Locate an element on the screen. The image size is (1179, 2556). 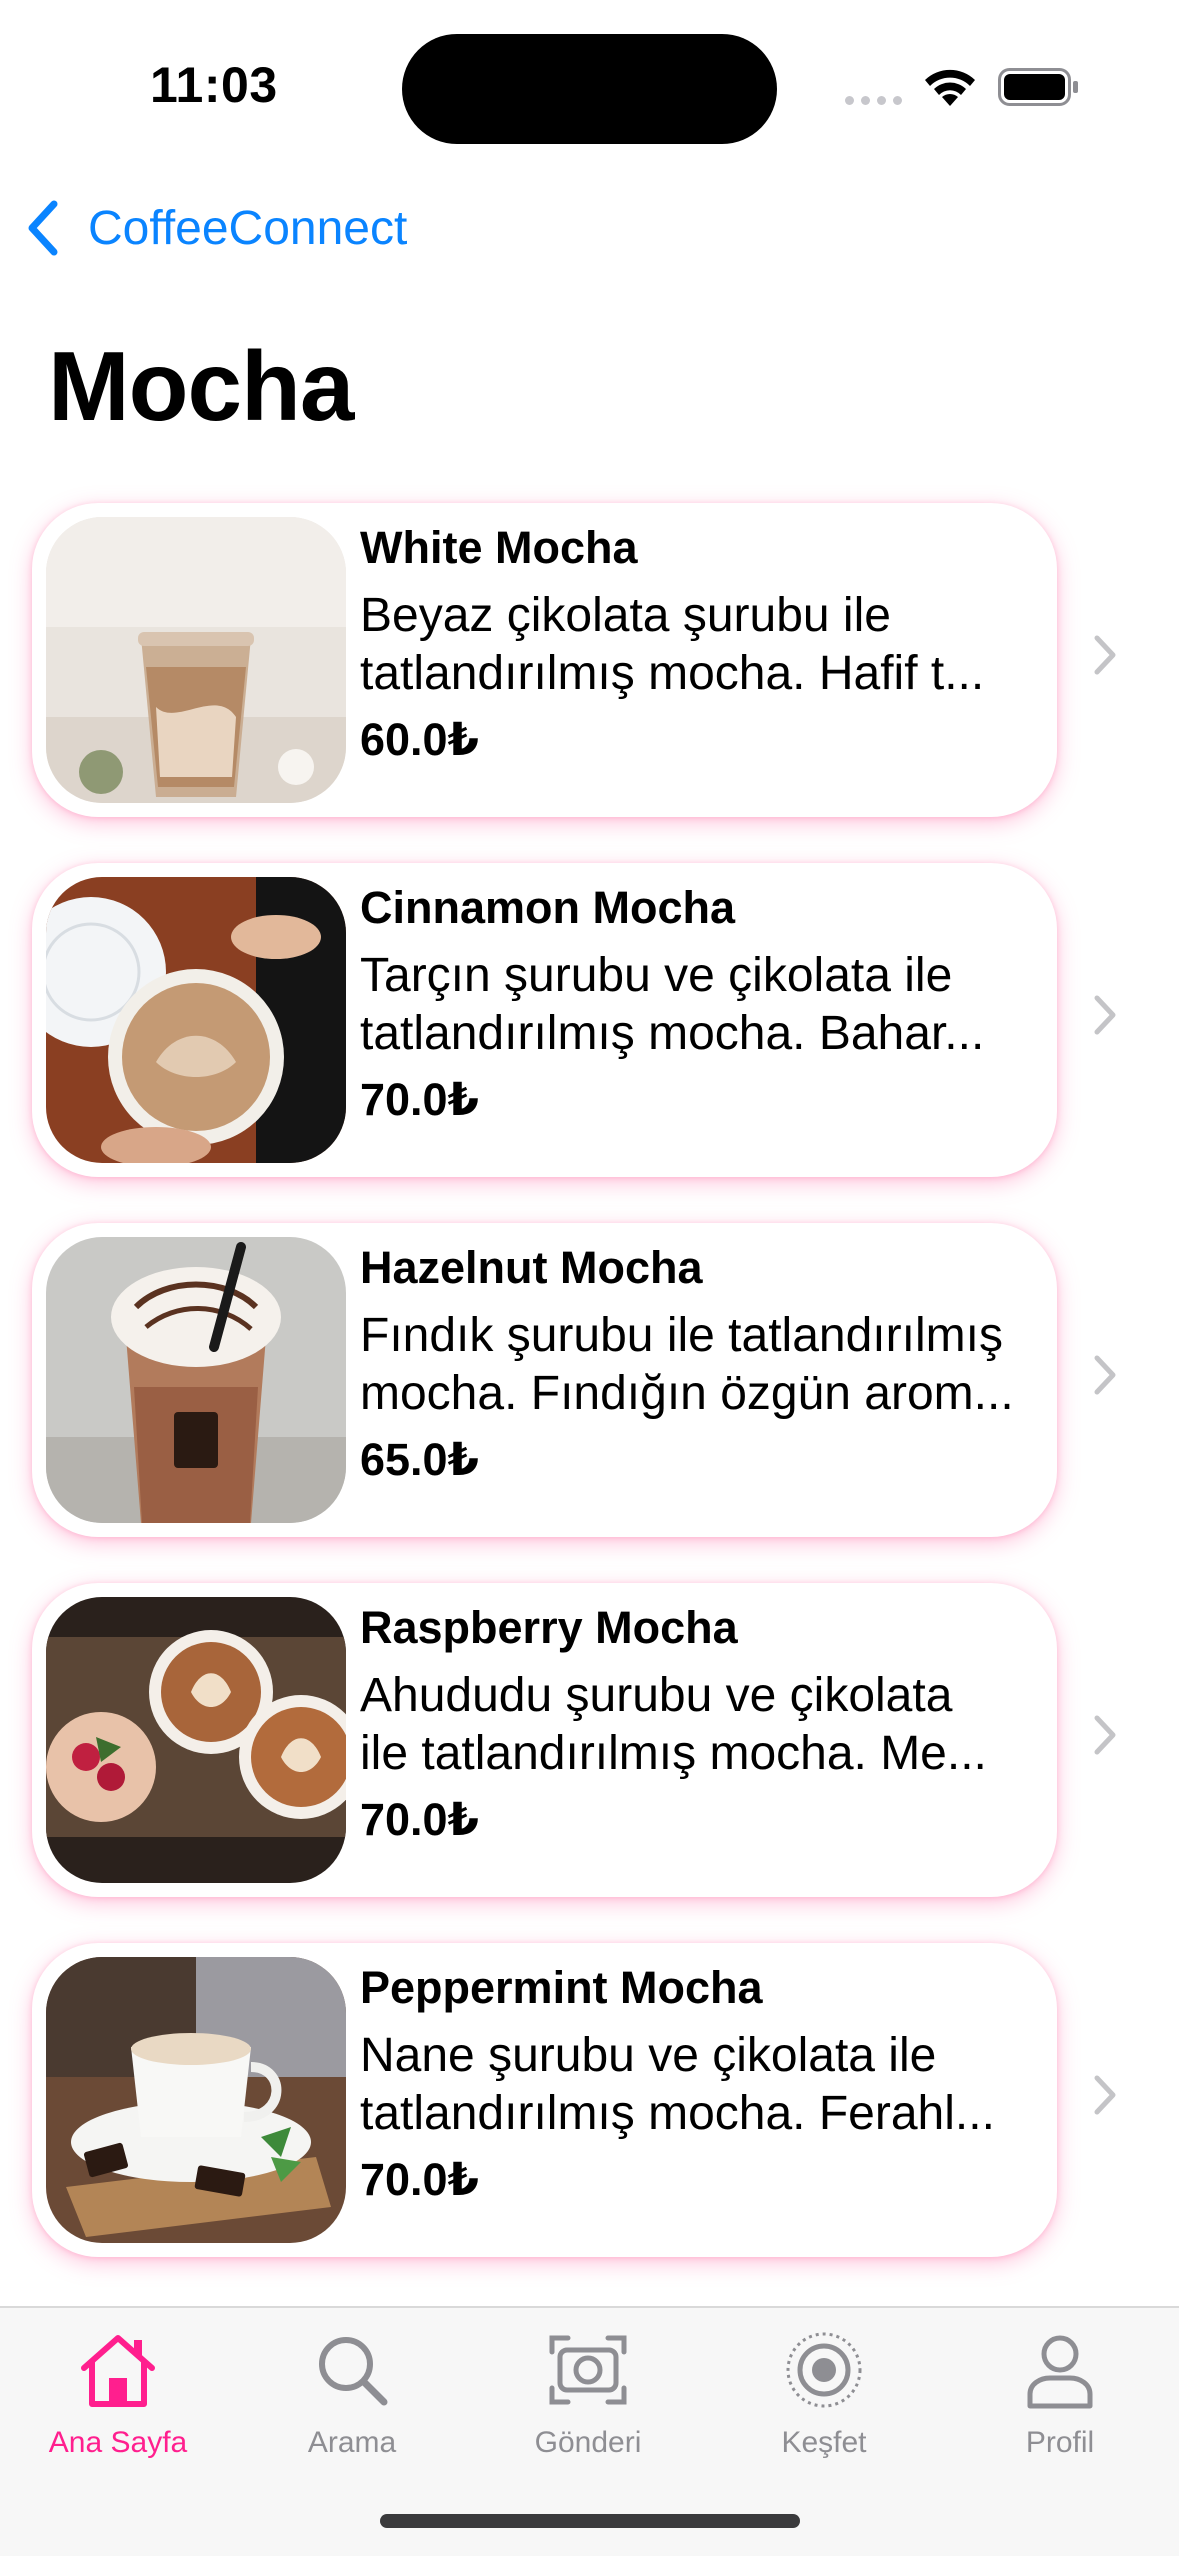
tab-ana-sayfa: Ana Sayfa is located at coordinates (118, 2403).